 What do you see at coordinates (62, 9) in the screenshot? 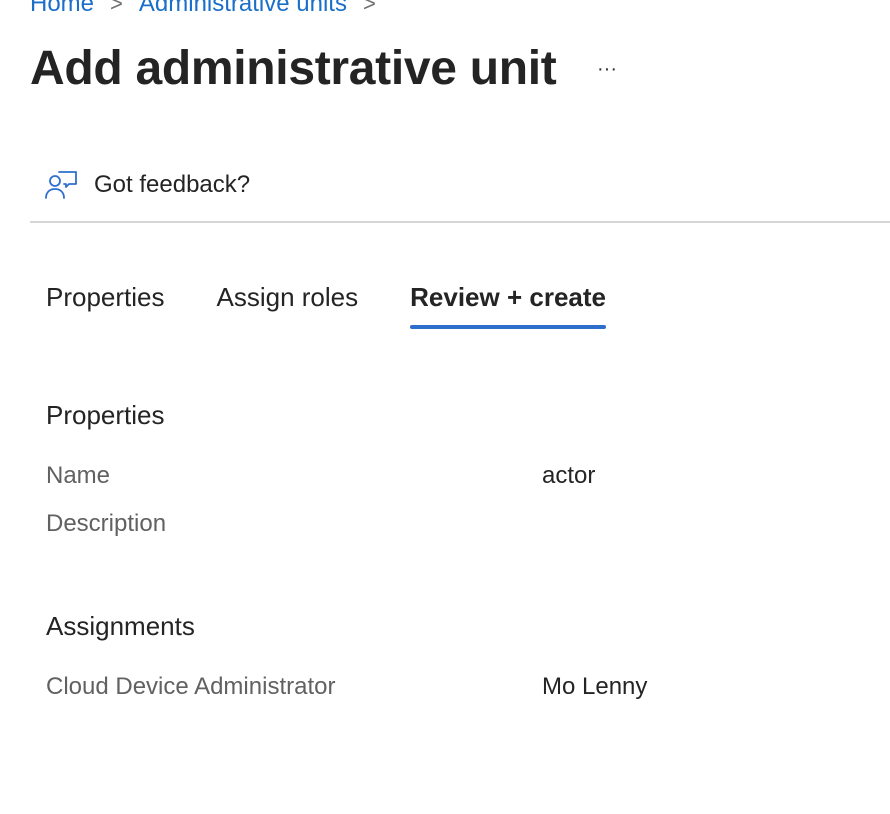
I see `breadcrumb-home-link: Home` at bounding box center [62, 9].